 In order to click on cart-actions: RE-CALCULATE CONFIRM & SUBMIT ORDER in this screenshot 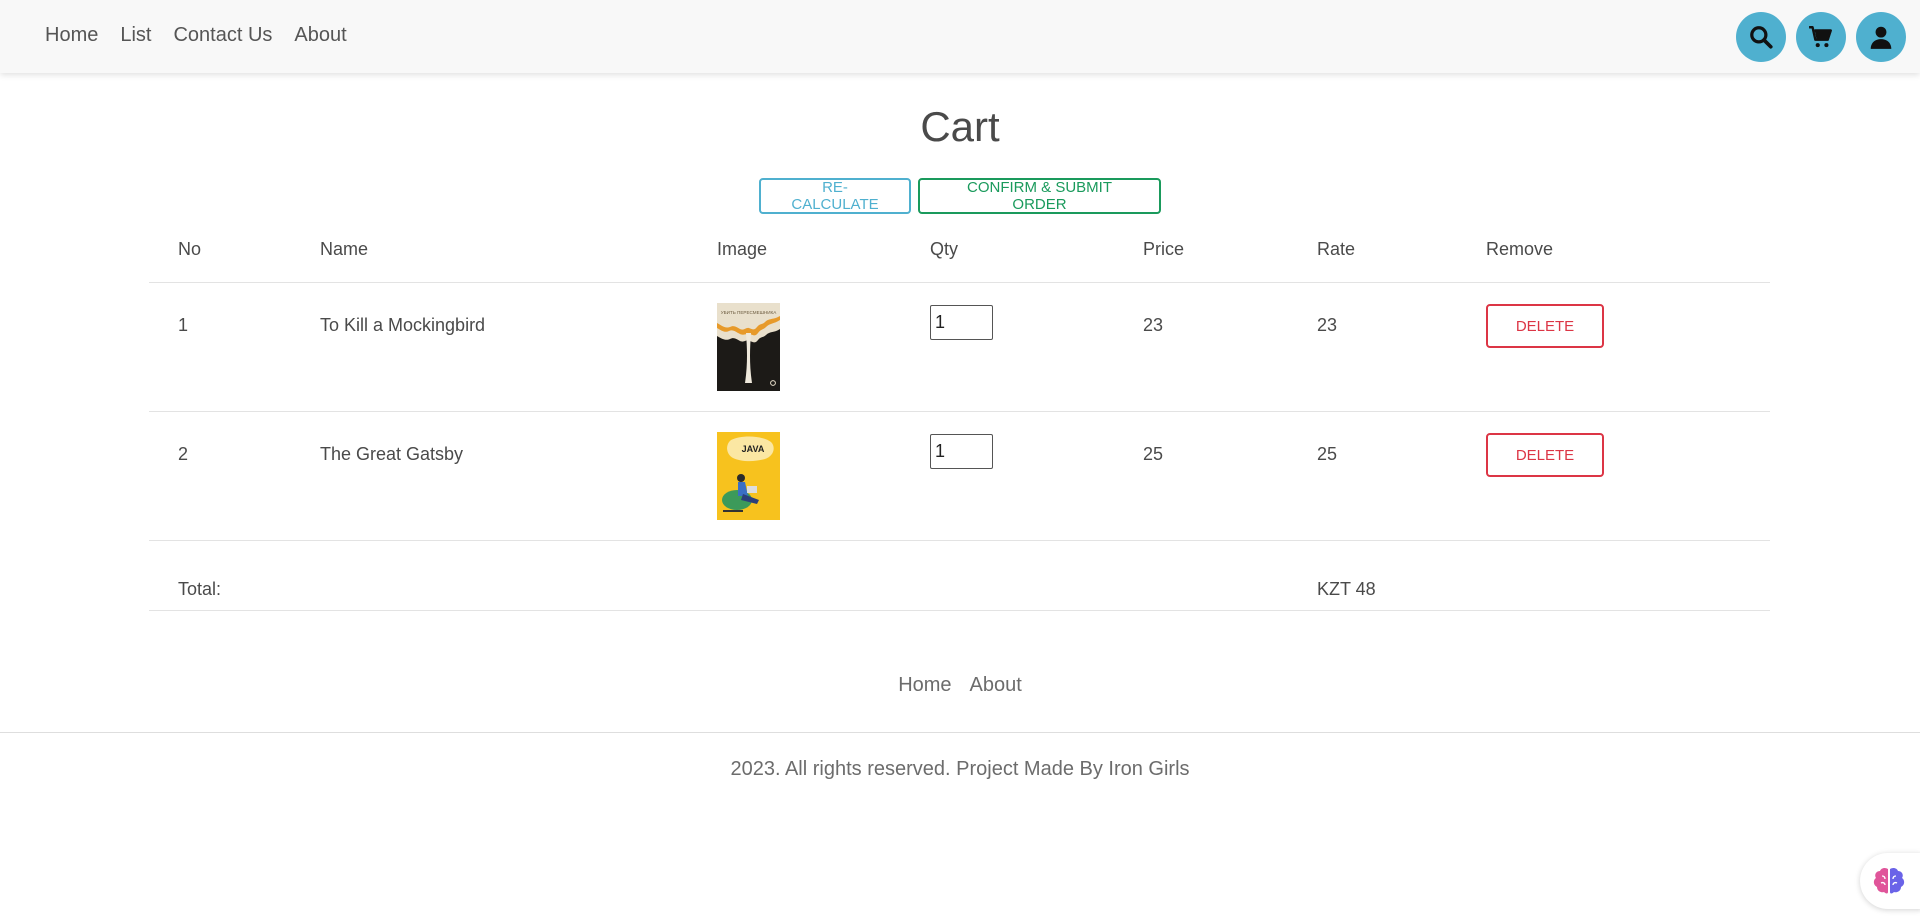, I will do `click(960, 196)`.